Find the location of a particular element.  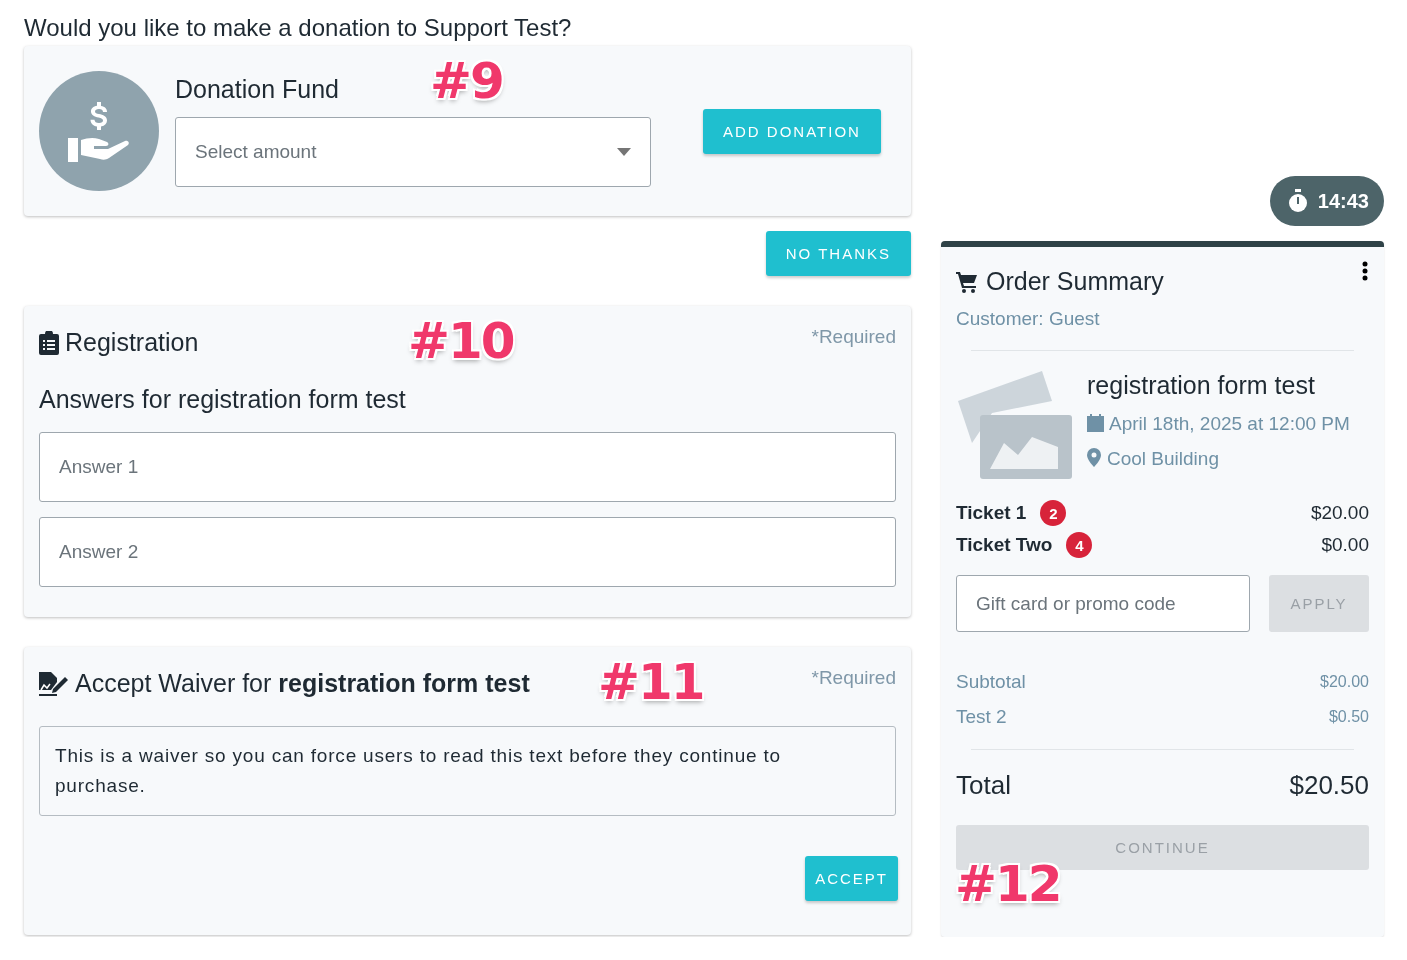

summary-line-amount: $0.50 is located at coordinates (1348, 716).